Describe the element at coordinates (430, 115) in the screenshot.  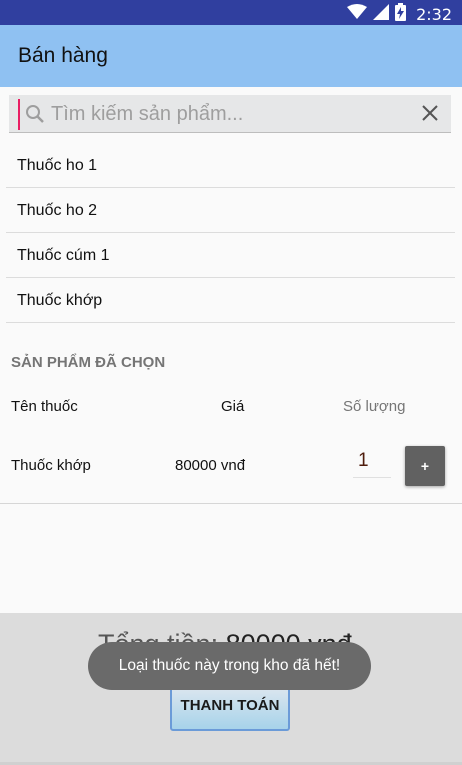
I see `close-icon` at that location.